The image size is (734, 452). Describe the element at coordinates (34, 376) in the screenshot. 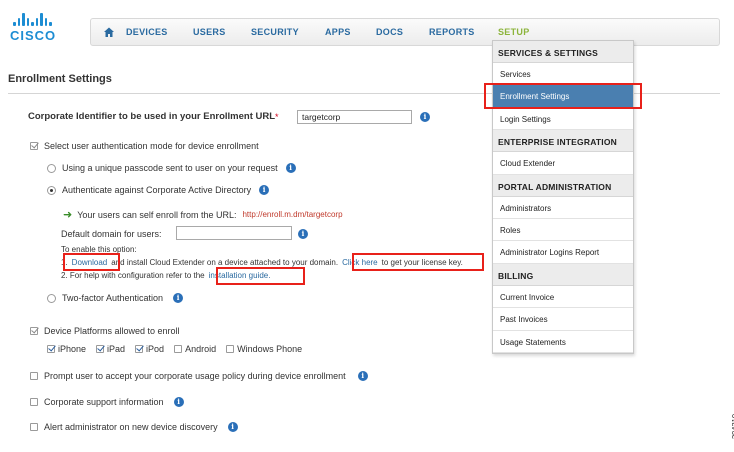

I see `usage-policy-checkbox` at that location.